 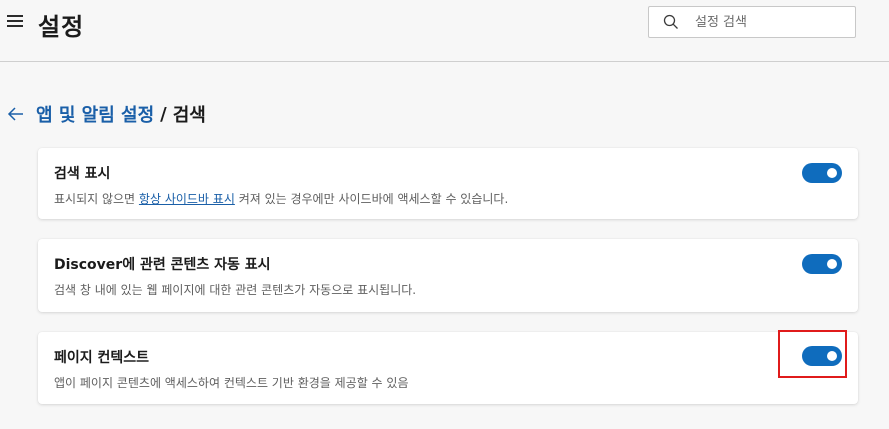 I want to click on discover-content-toggle, so click(x=822, y=264).